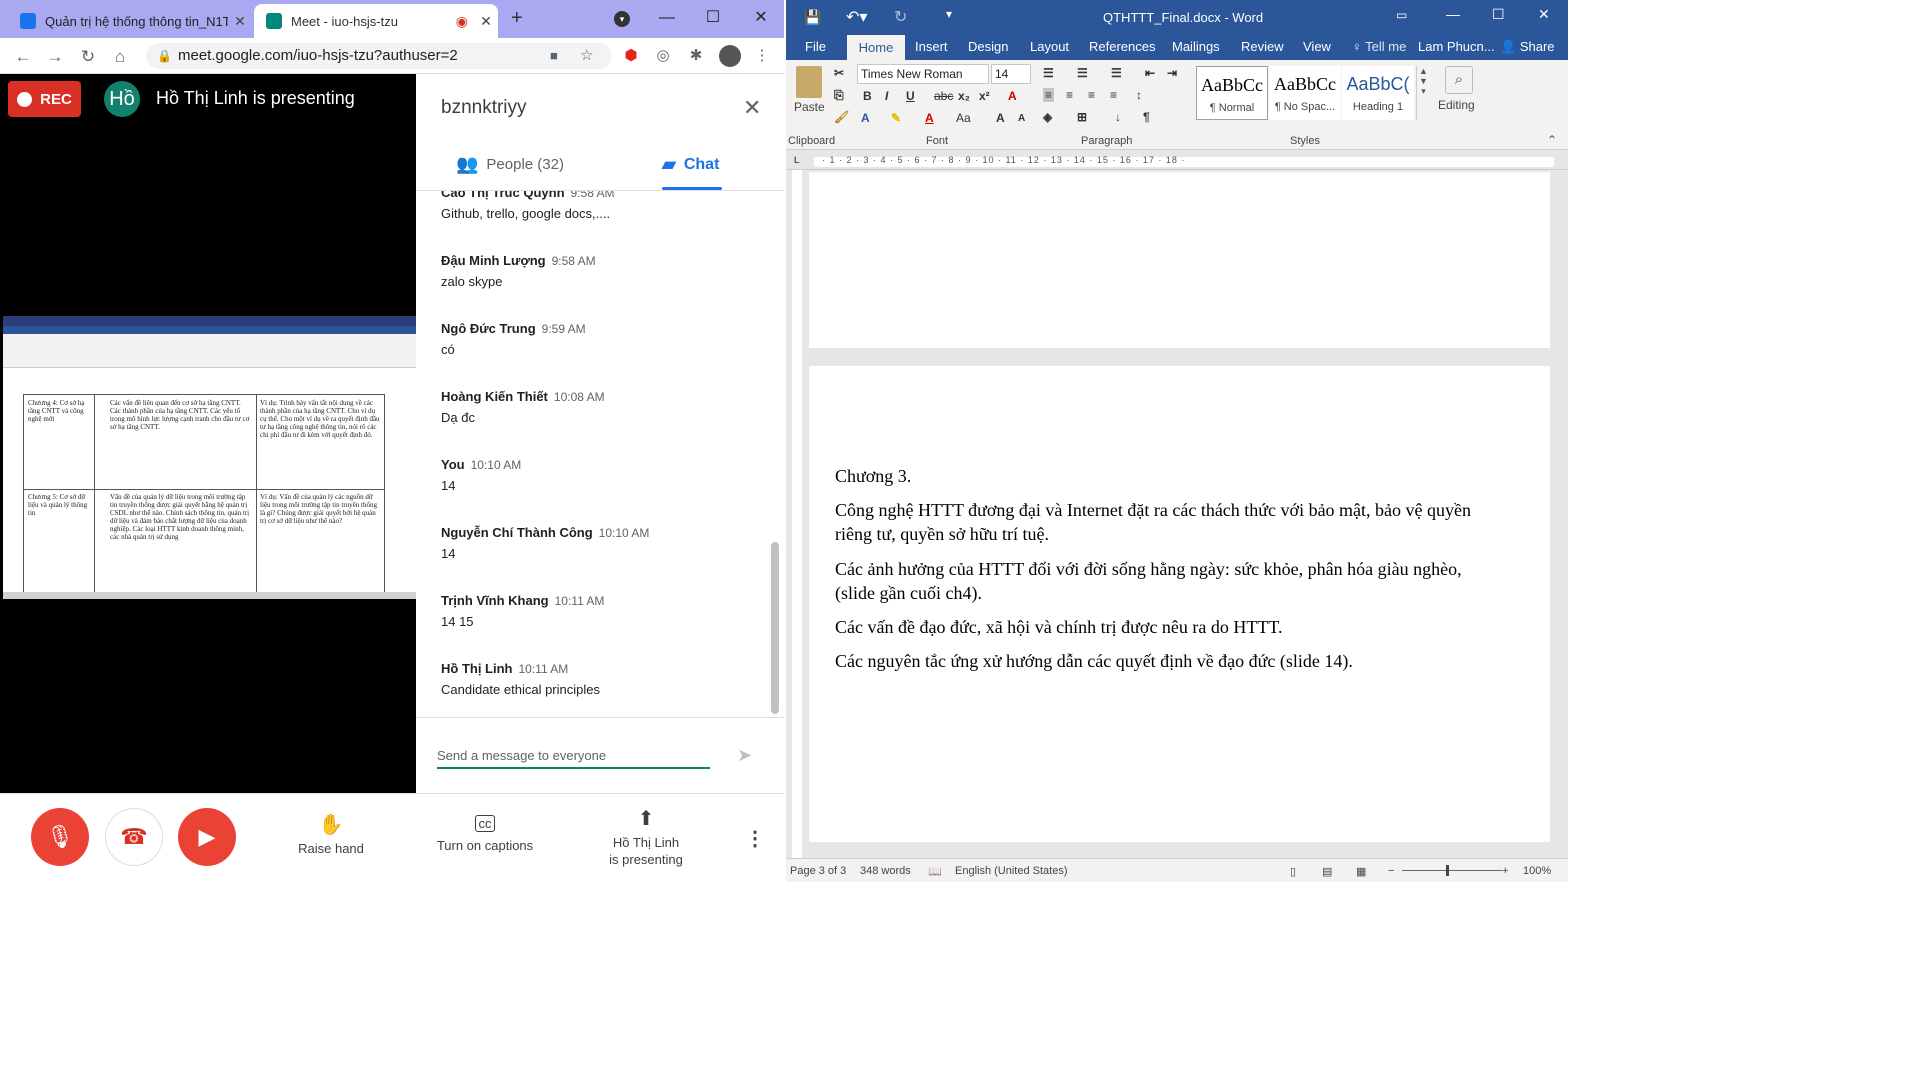  Describe the element at coordinates (730, 56) in the screenshot. I see `profile-avatar` at that location.